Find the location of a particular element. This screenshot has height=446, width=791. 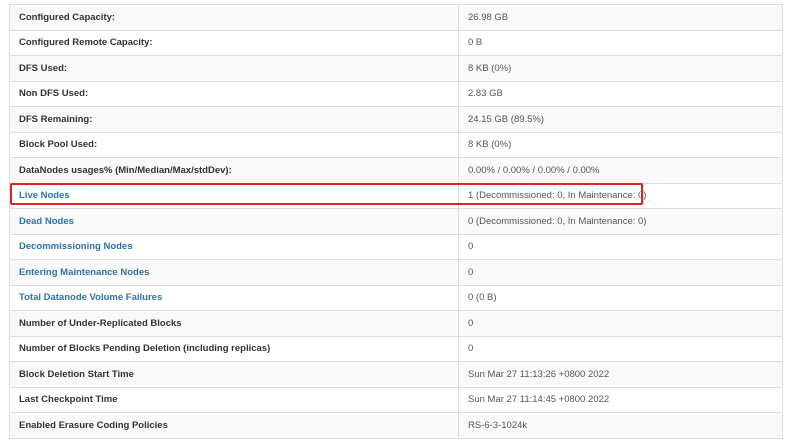

row-label-total-volume-failures: Total Datanode Volume Failures is located at coordinates (234, 297).